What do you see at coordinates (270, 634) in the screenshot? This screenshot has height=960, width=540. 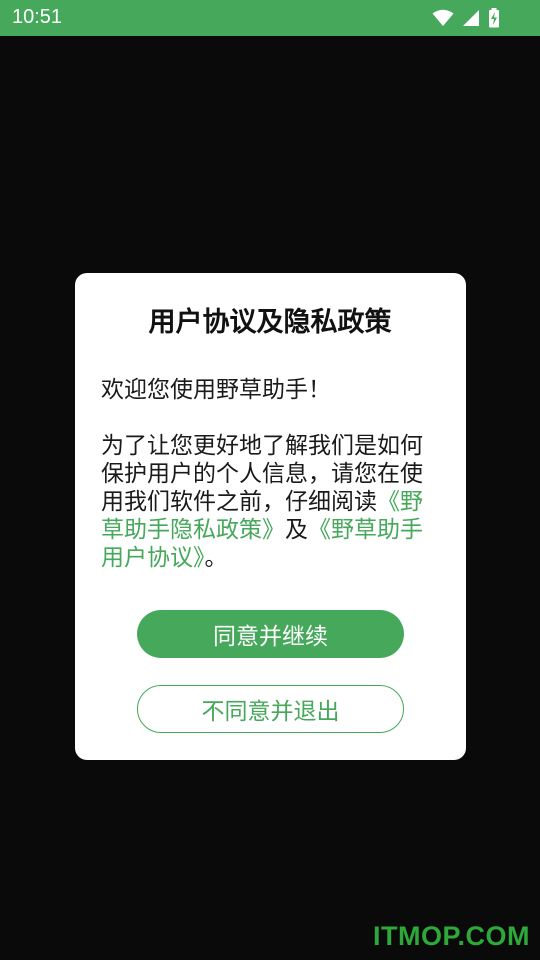 I see `agree-continue-button: 同意并继续` at bounding box center [270, 634].